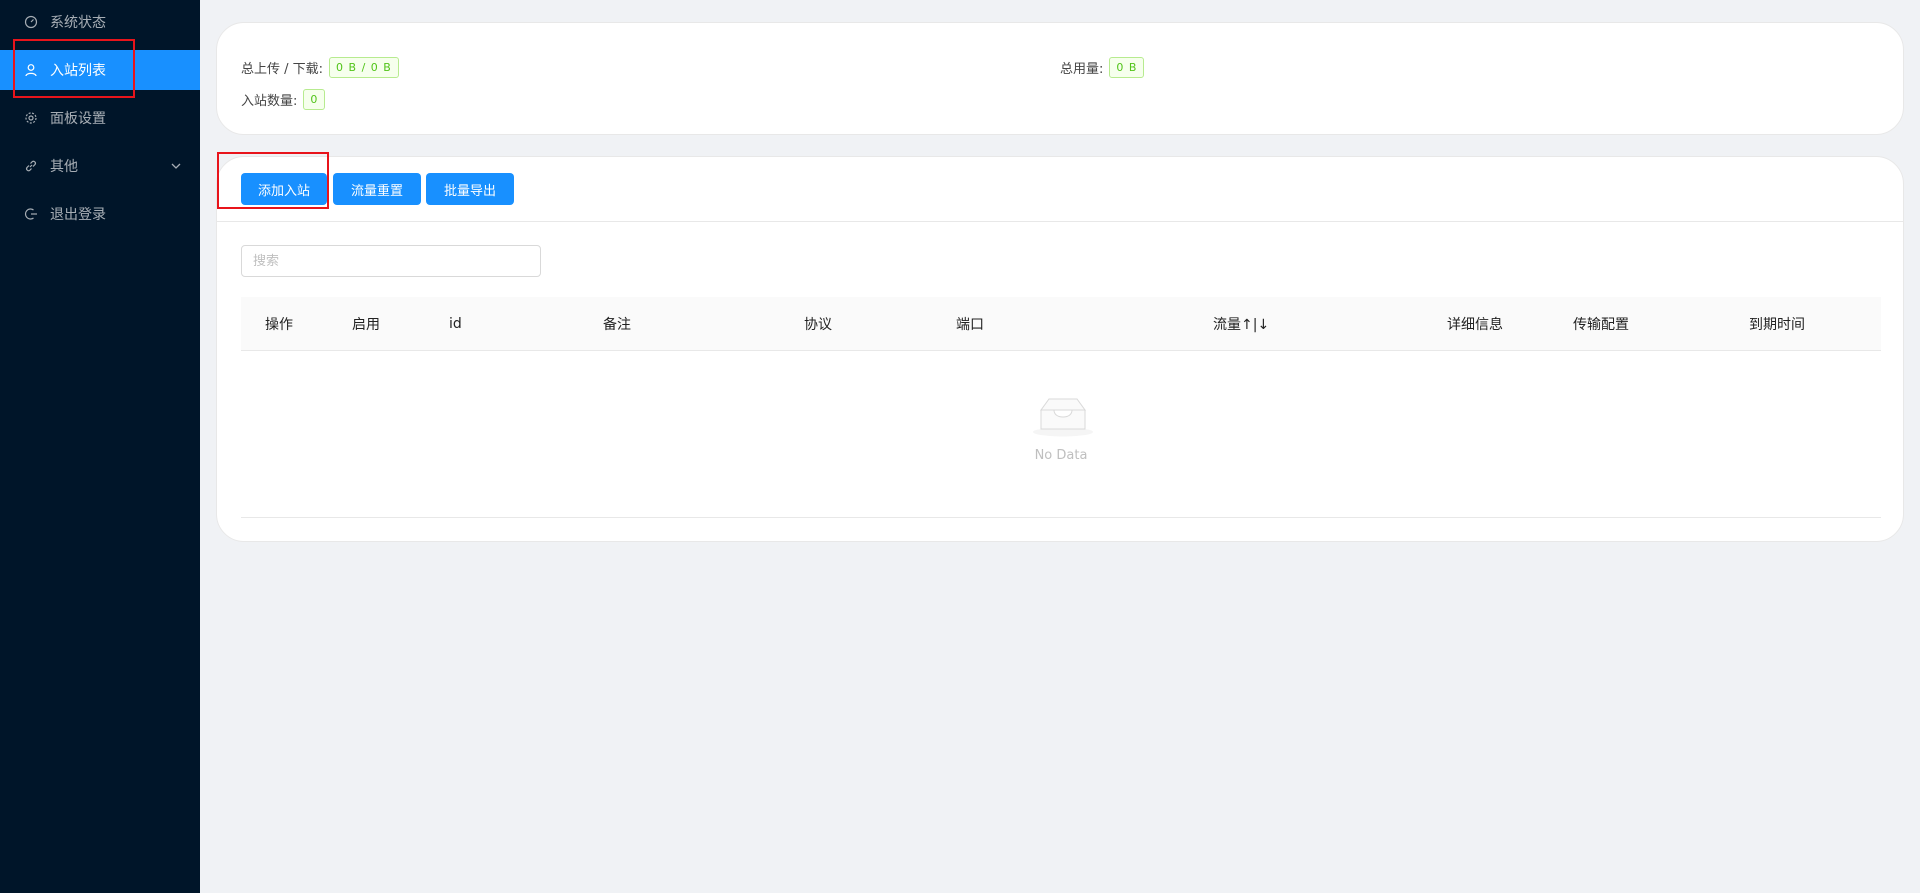 The image size is (1920, 893). What do you see at coordinates (31, 118) in the screenshot?
I see `gear-icon` at bounding box center [31, 118].